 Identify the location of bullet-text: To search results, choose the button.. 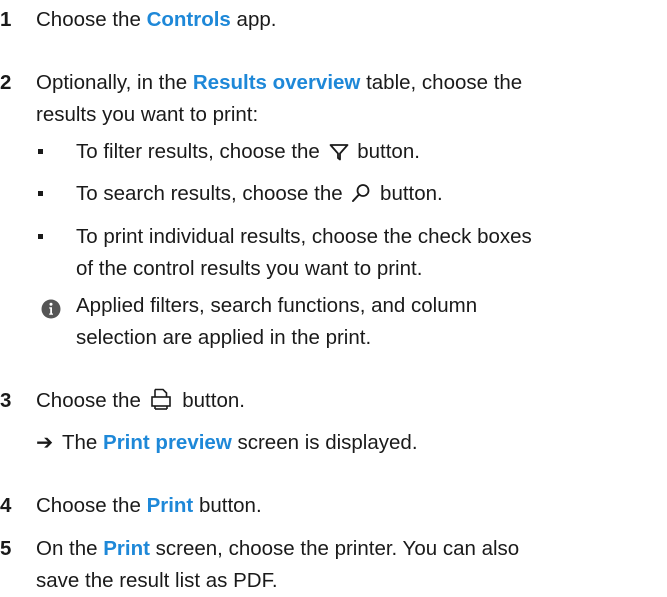
(366, 195).